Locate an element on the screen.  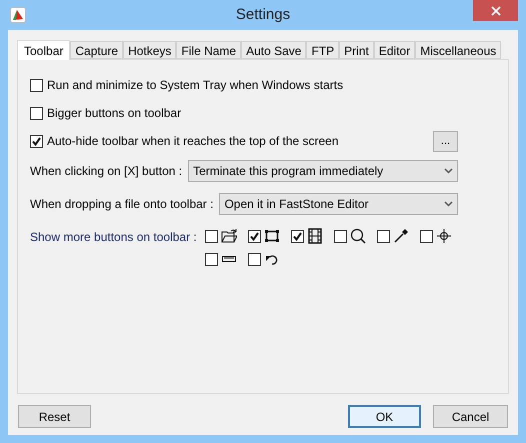
dropdown-label: When dropping a file onto toolbar : is located at coordinates (122, 204).